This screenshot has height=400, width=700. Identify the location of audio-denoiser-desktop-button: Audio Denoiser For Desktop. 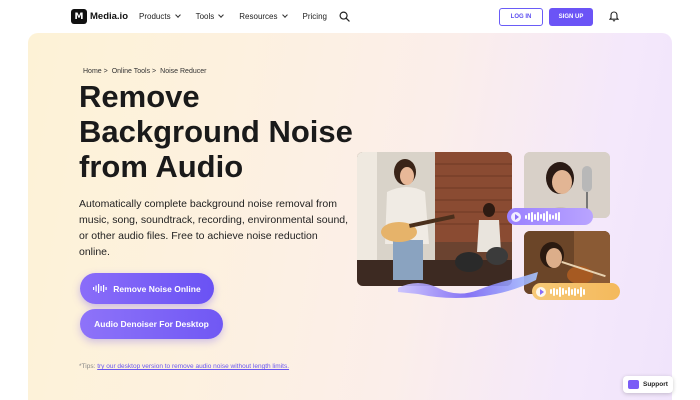
(151, 324).